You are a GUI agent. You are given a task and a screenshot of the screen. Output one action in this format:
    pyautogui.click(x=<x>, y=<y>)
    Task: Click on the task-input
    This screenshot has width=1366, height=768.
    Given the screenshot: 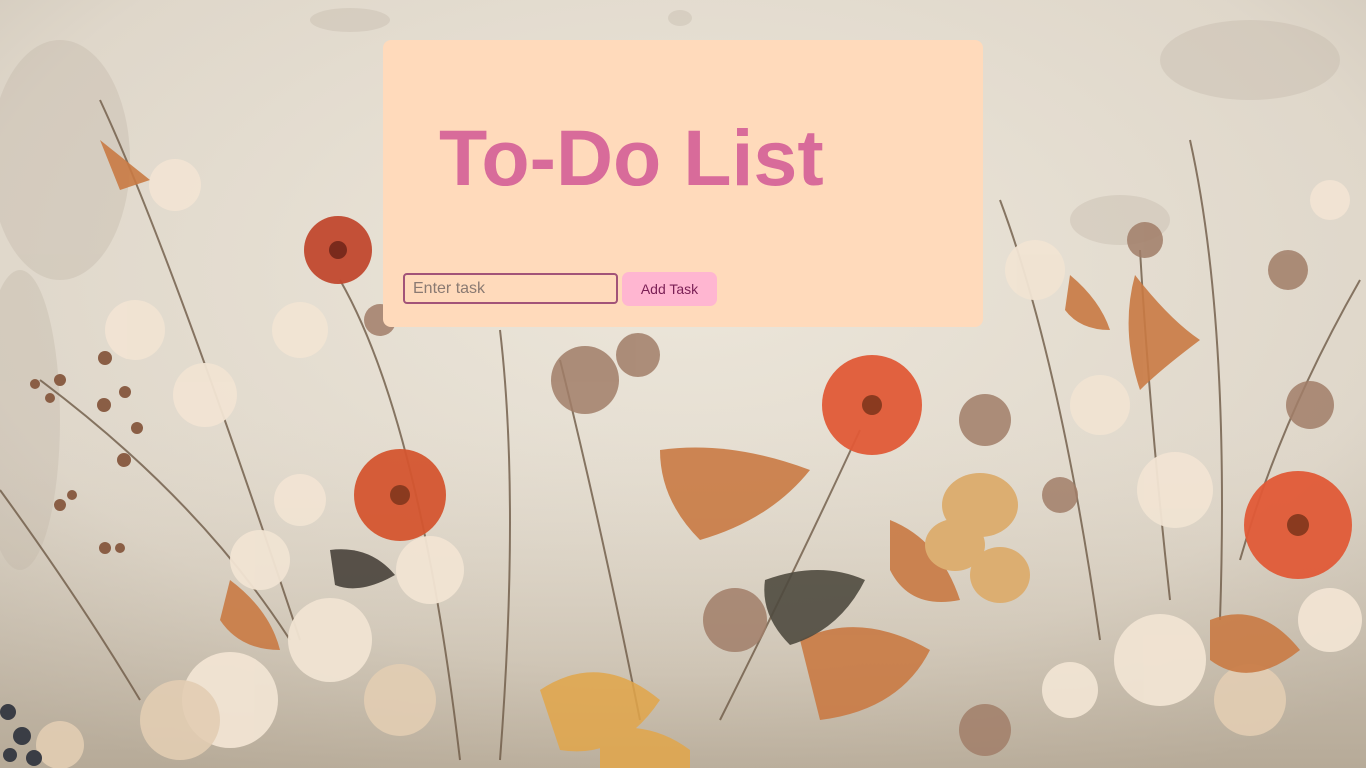 What is the action you would take?
    pyautogui.click(x=510, y=288)
    